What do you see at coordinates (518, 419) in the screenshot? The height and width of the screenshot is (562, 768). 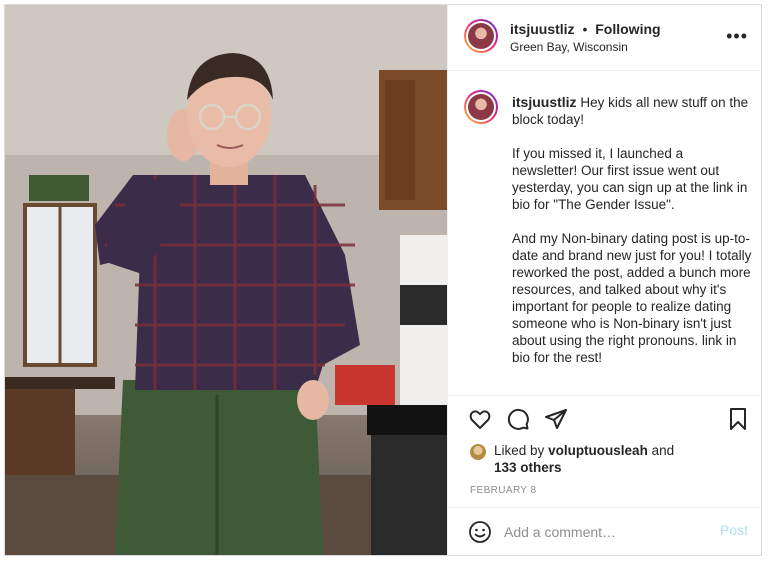 I see `comment-icon` at bounding box center [518, 419].